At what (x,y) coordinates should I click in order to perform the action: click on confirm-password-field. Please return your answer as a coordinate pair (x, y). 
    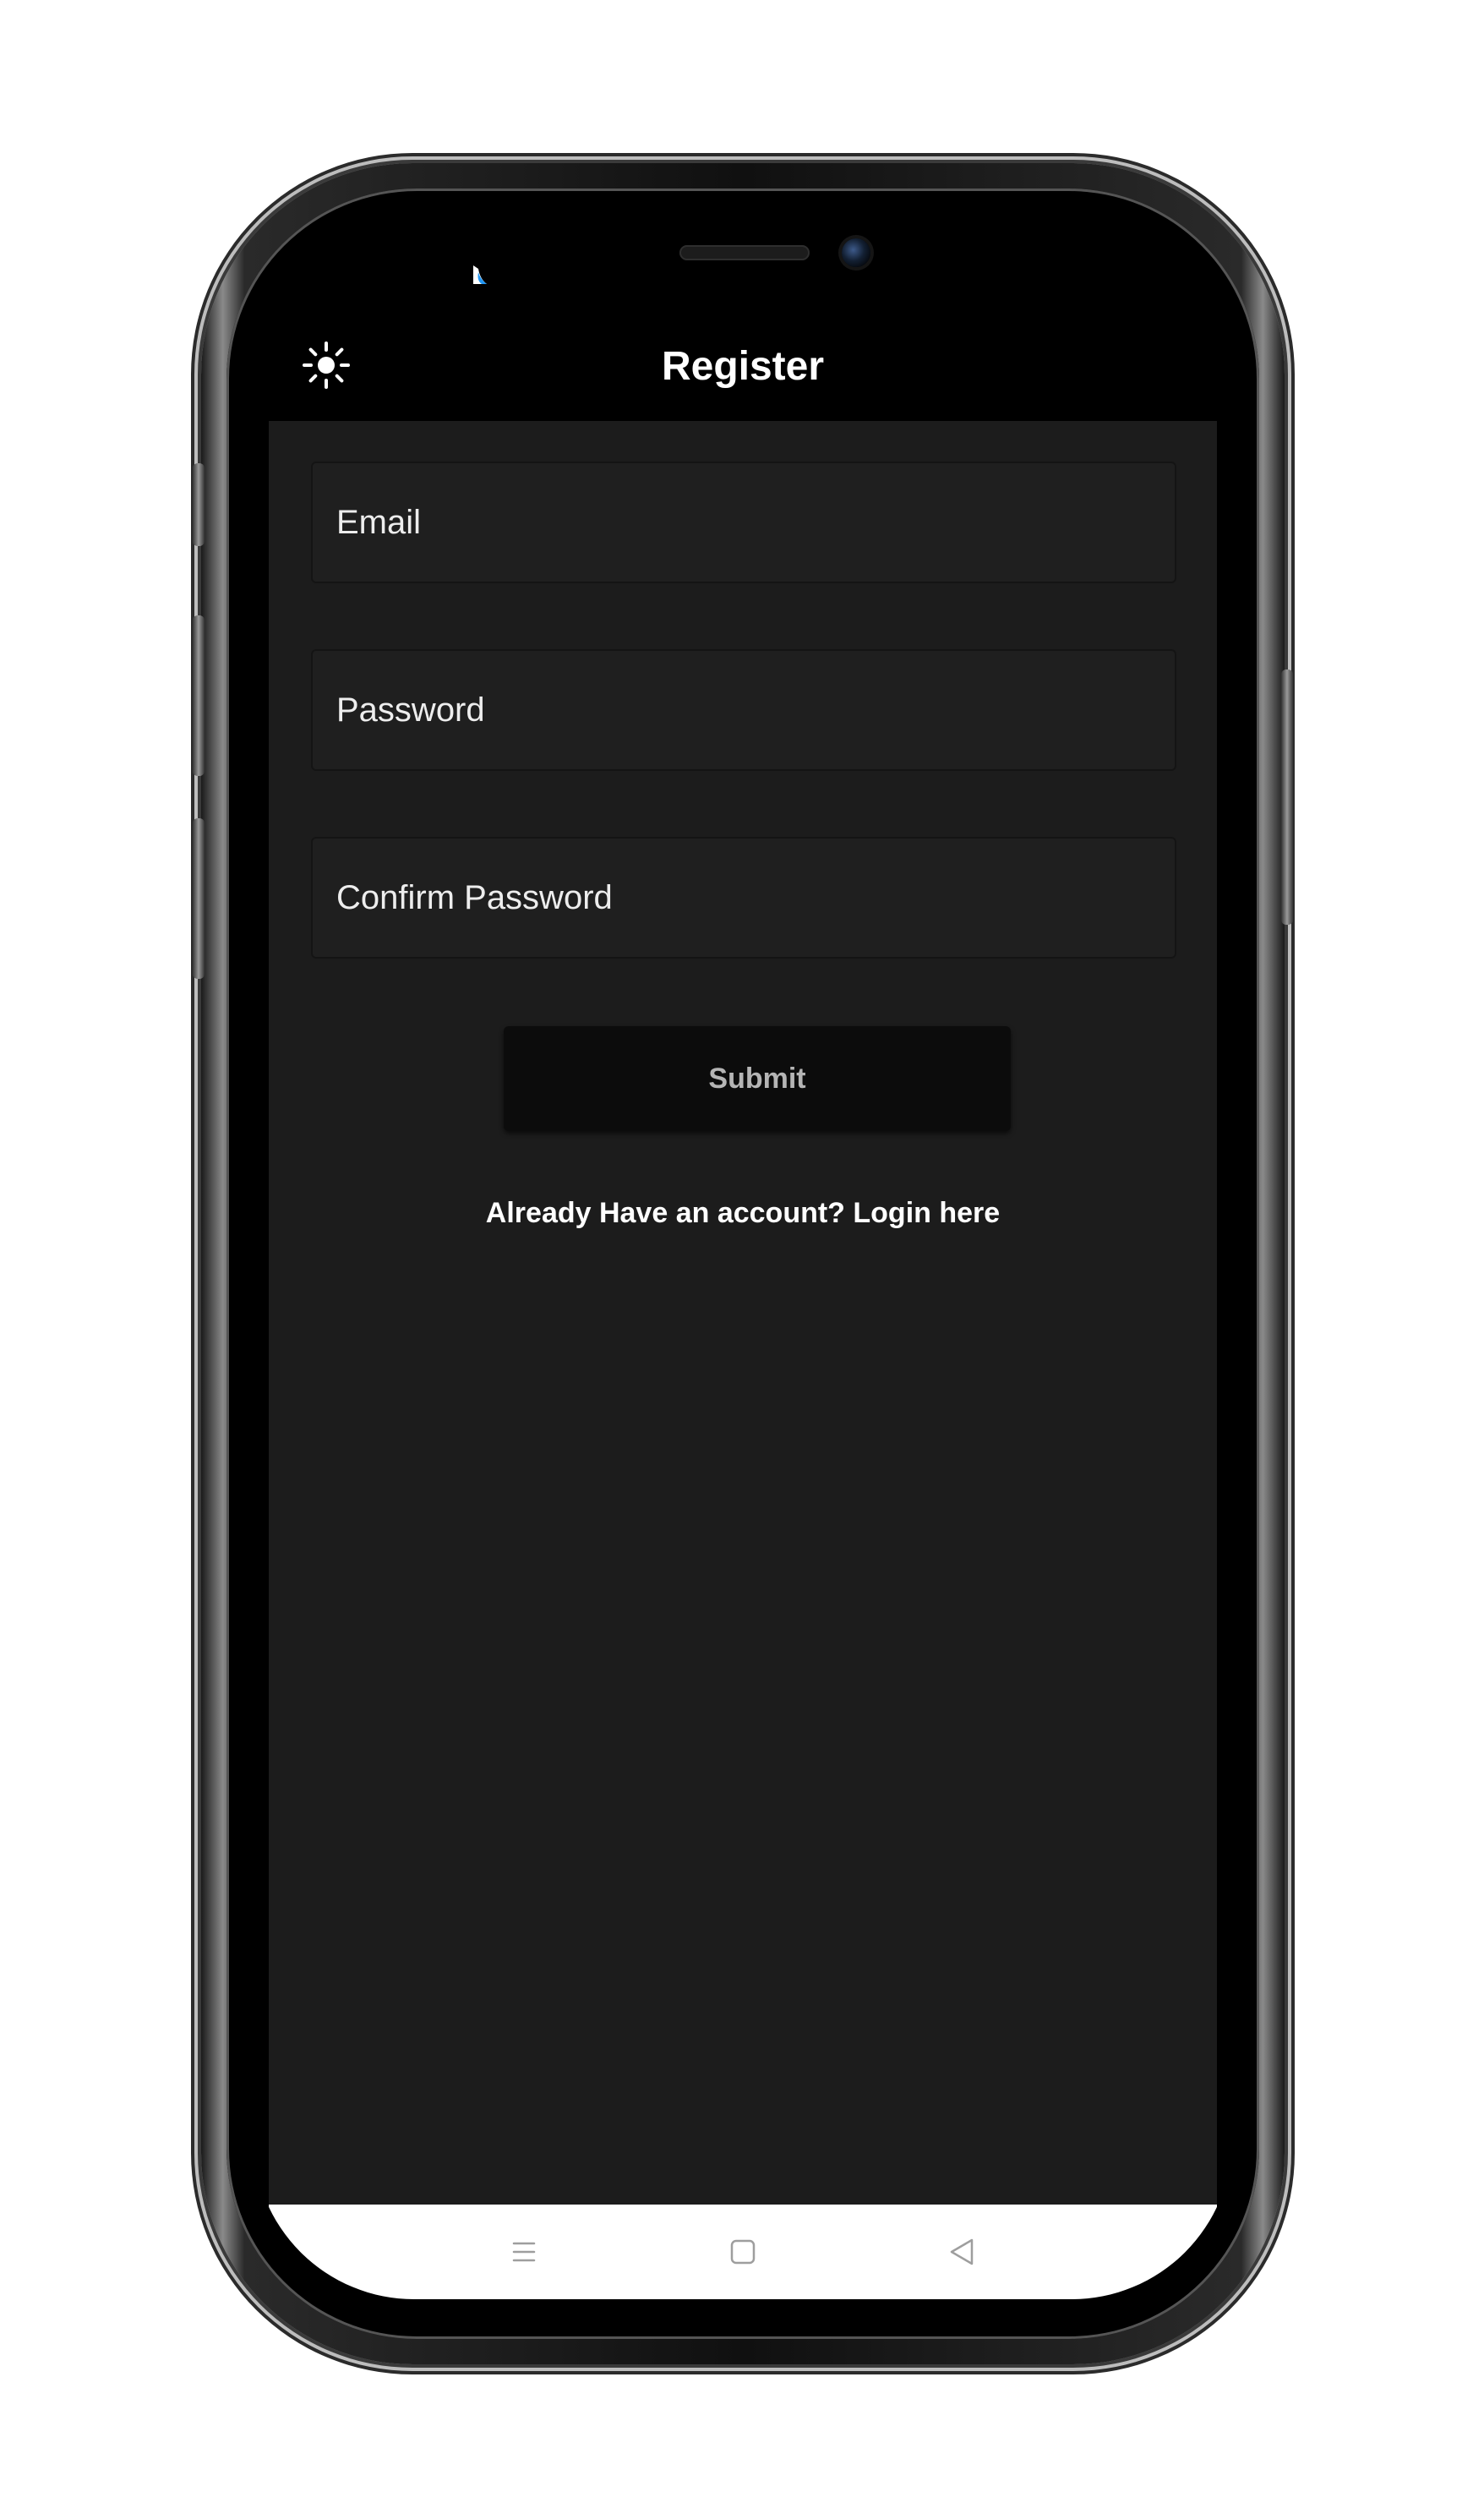
    Looking at the image, I should click on (744, 898).